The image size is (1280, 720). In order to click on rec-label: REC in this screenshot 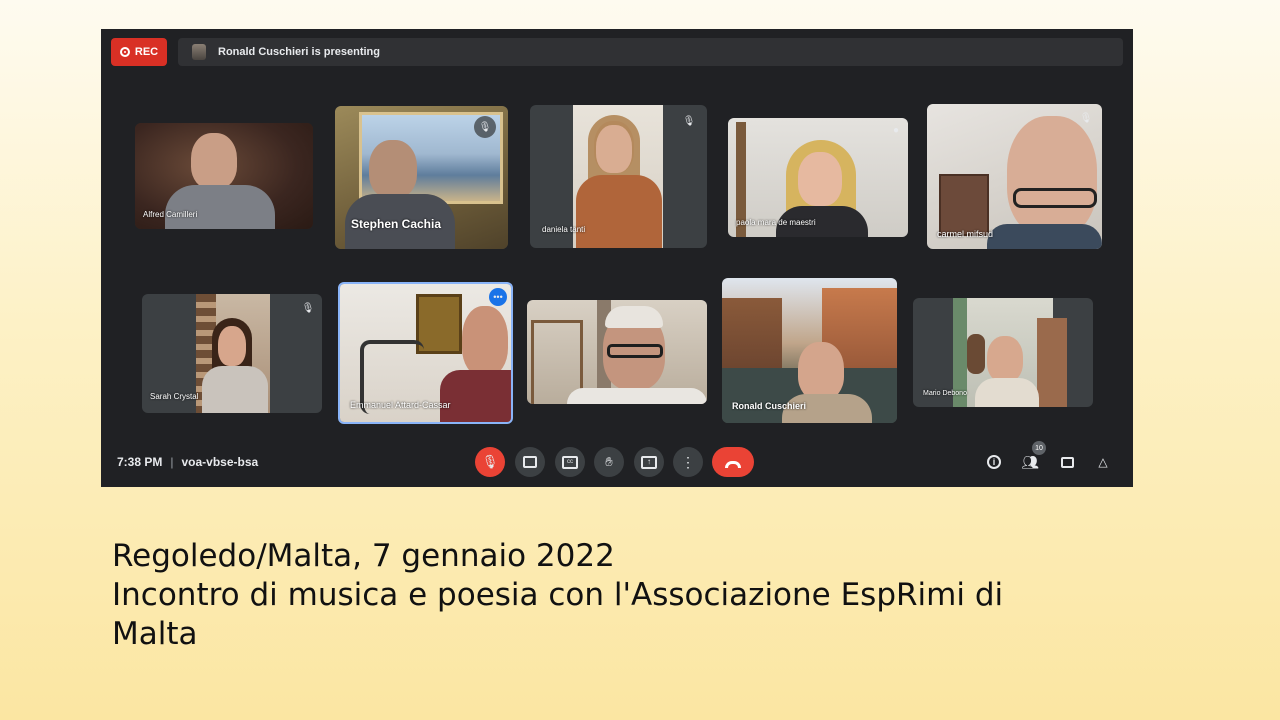, I will do `click(146, 52)`.